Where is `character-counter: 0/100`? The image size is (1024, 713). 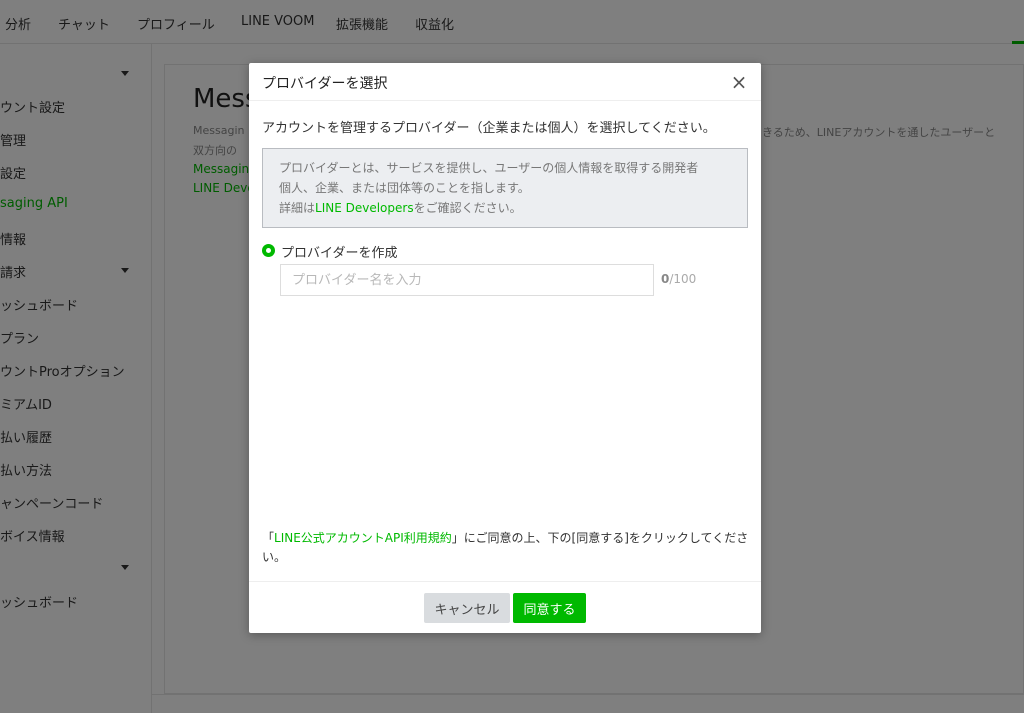 character-counter: 0/100 is located at coordinates (678, 279).